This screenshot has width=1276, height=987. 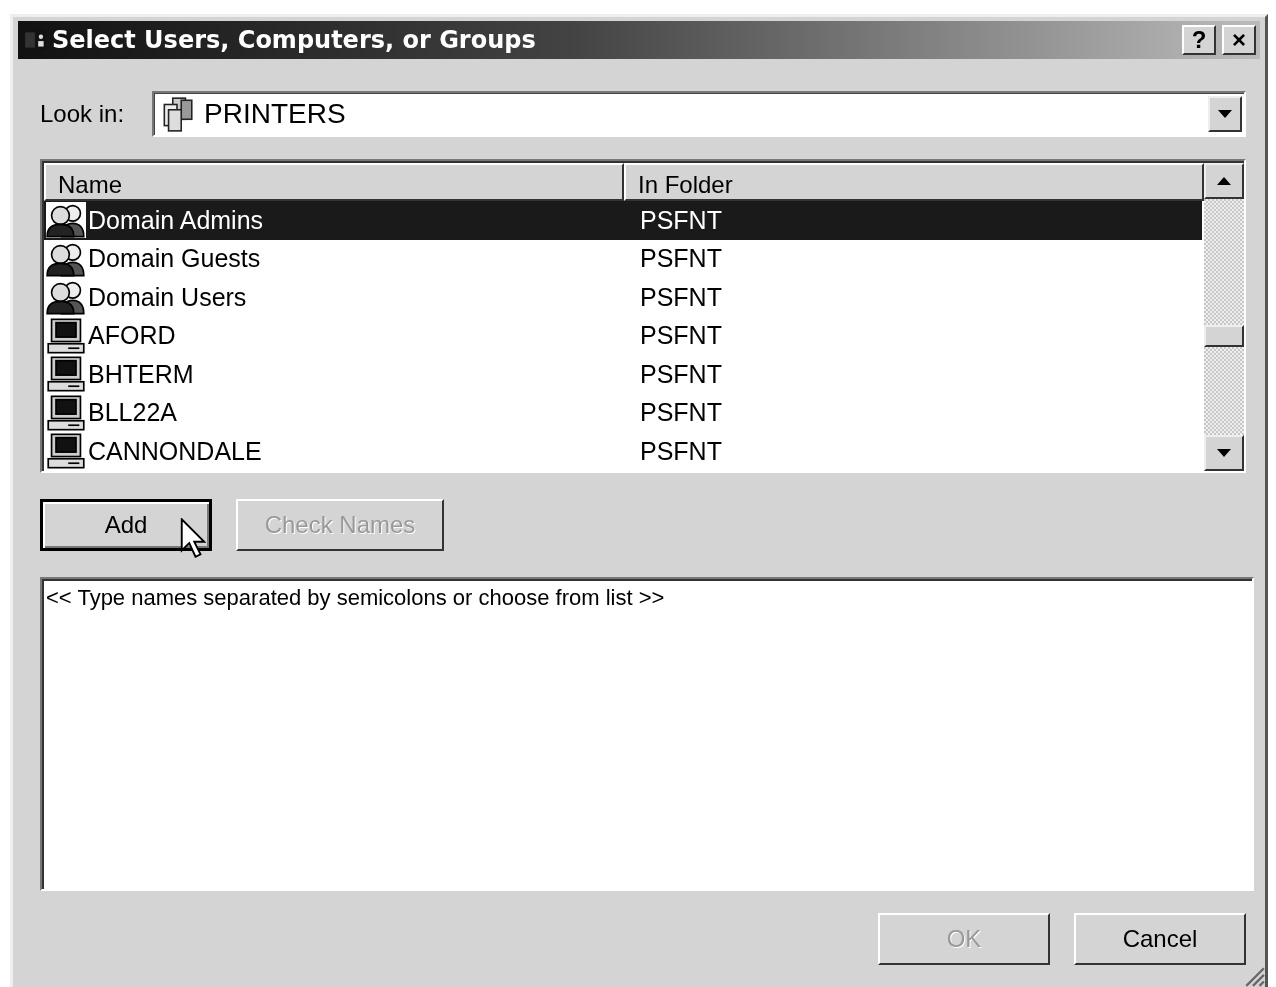 I want to click on resize-grip-icon, so click(x=1254, y=976).